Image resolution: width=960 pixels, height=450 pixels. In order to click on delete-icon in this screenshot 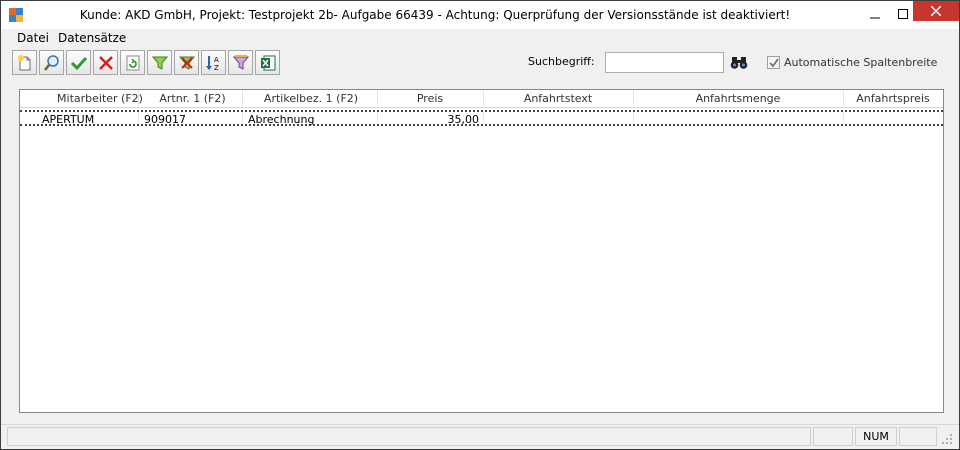, I will do `click(105, 62)`.